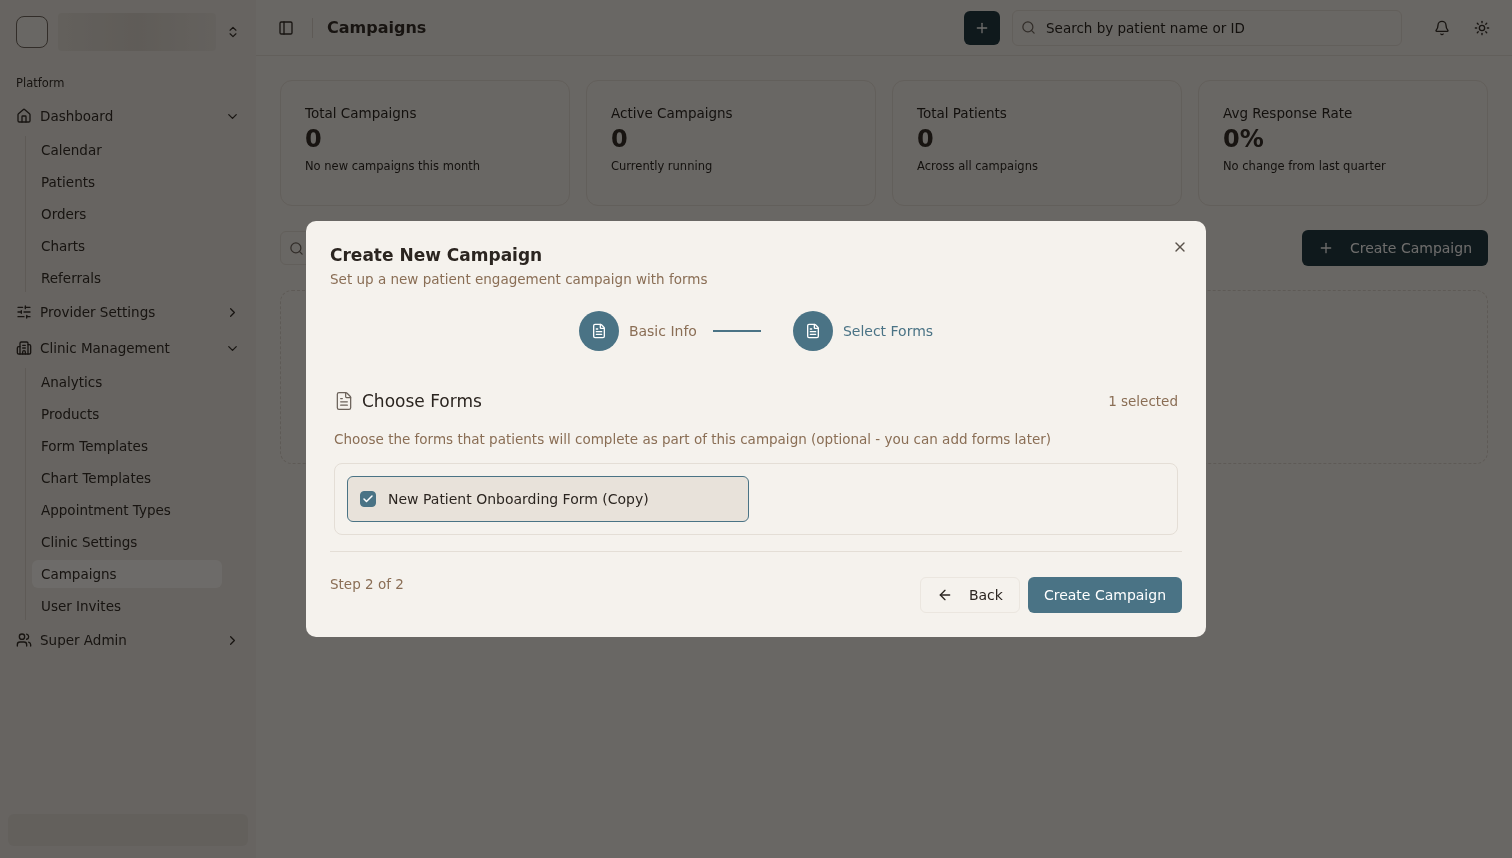 The image size is (1512, 858). What do you see at coordinates (140, 278) in the screenshot?
I see `nav-subitem: Referrals` at bounding box center [140, 278].